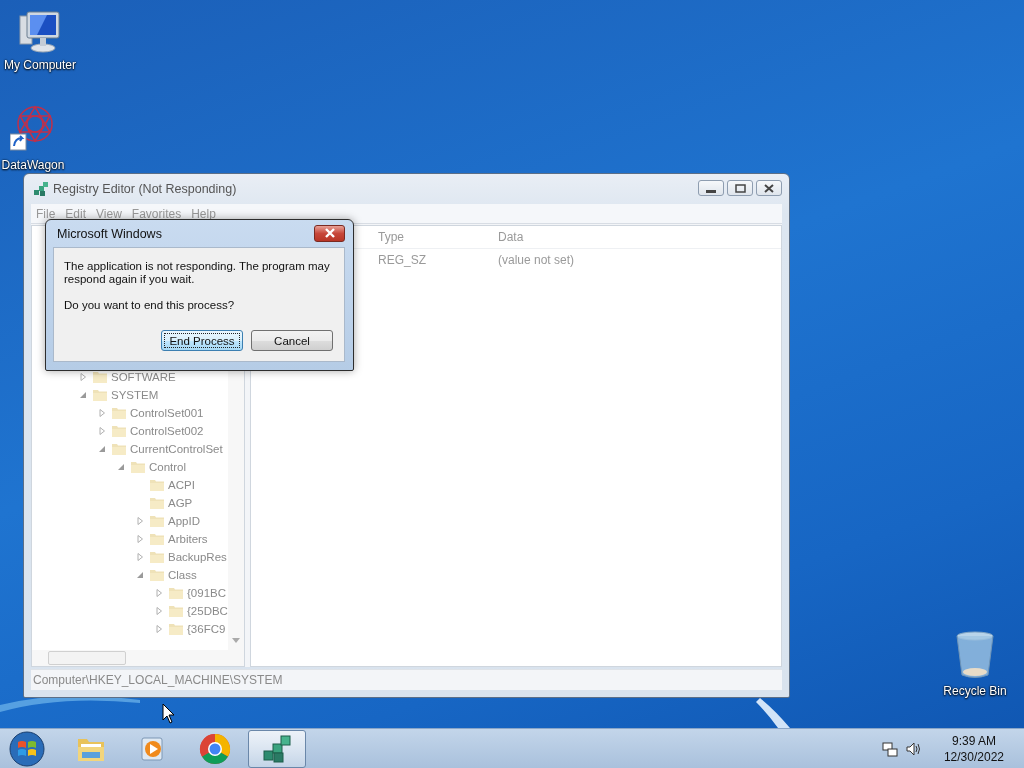  Describe the element at coordinates (182, 575) in the screenshot. I see `tree-item: Class` at that location.